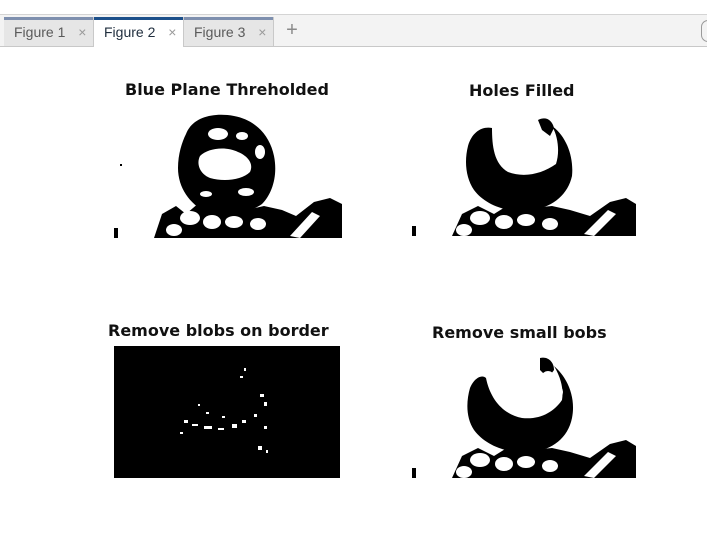 The image size is (707, 533). What do you see at coordinates (218, 330) in the screenshot?
I see `panel-title: Remove blobs on border` at bounding box center [218, 330].